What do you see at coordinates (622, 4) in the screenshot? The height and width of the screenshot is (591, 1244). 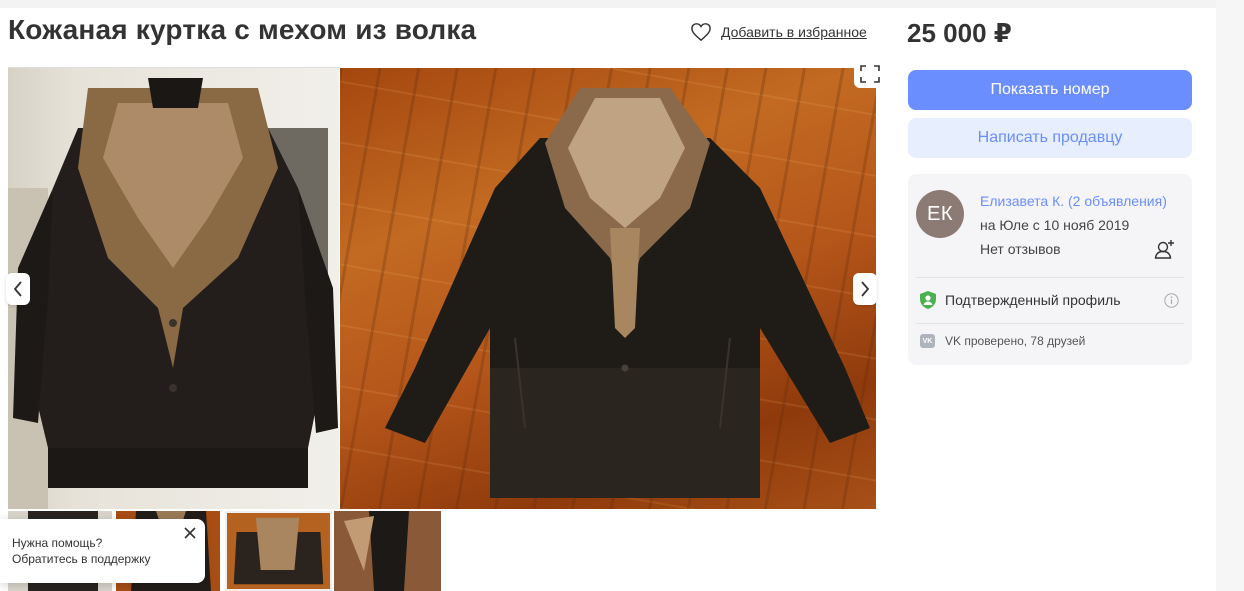 I see `top-strip` at bounding box center [622, 4].